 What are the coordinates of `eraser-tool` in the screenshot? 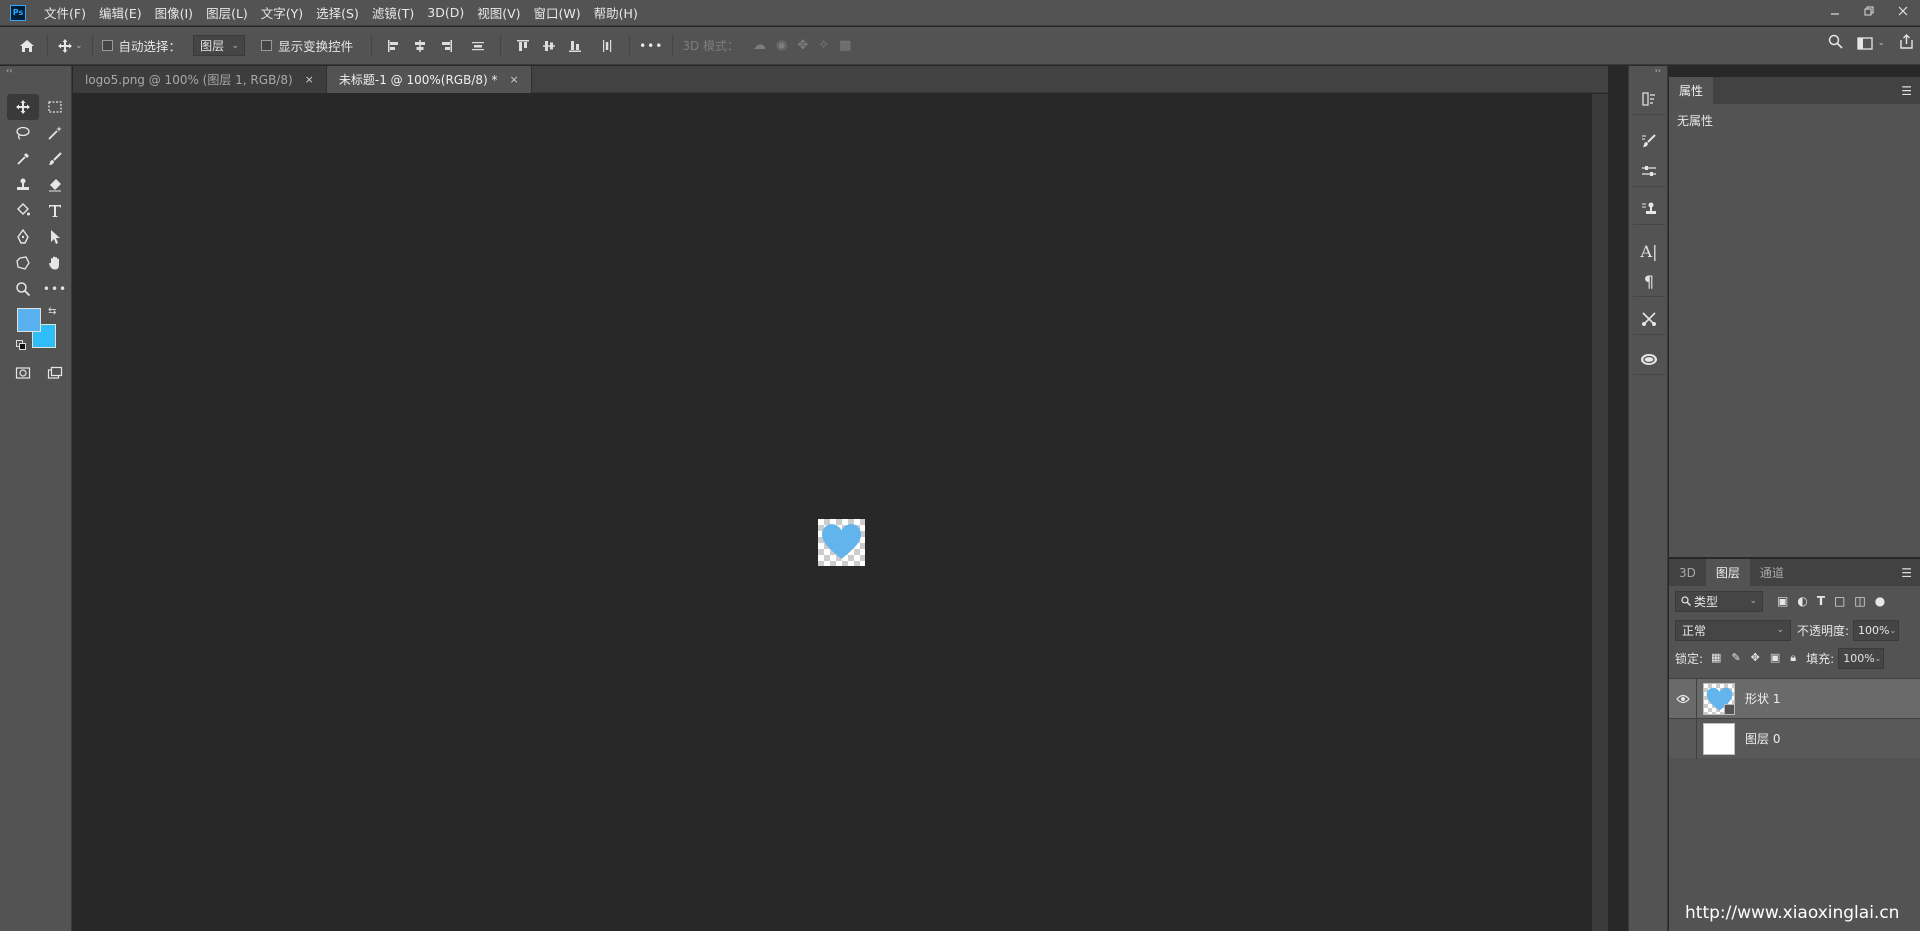 It's located at (55, 185).